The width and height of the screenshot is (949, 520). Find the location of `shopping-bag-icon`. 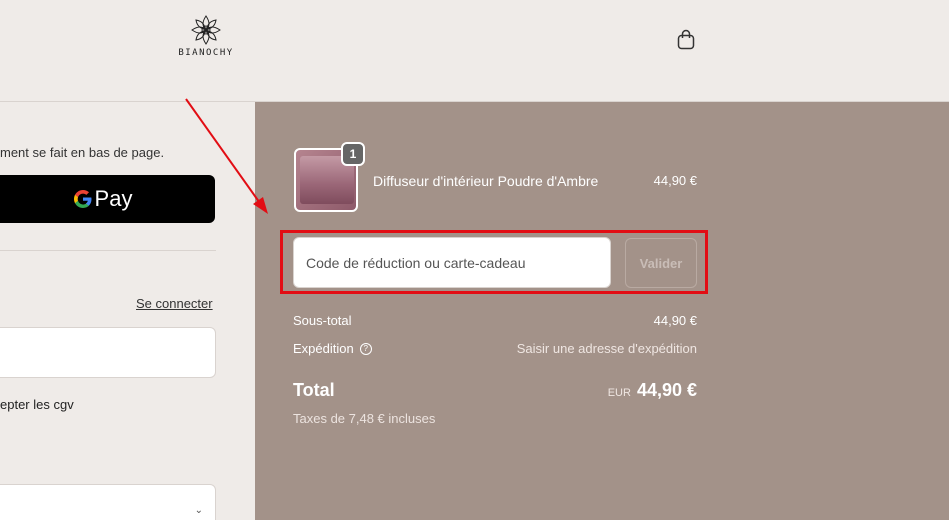

shopping-bag-icon is located at coordinates (686, 39).